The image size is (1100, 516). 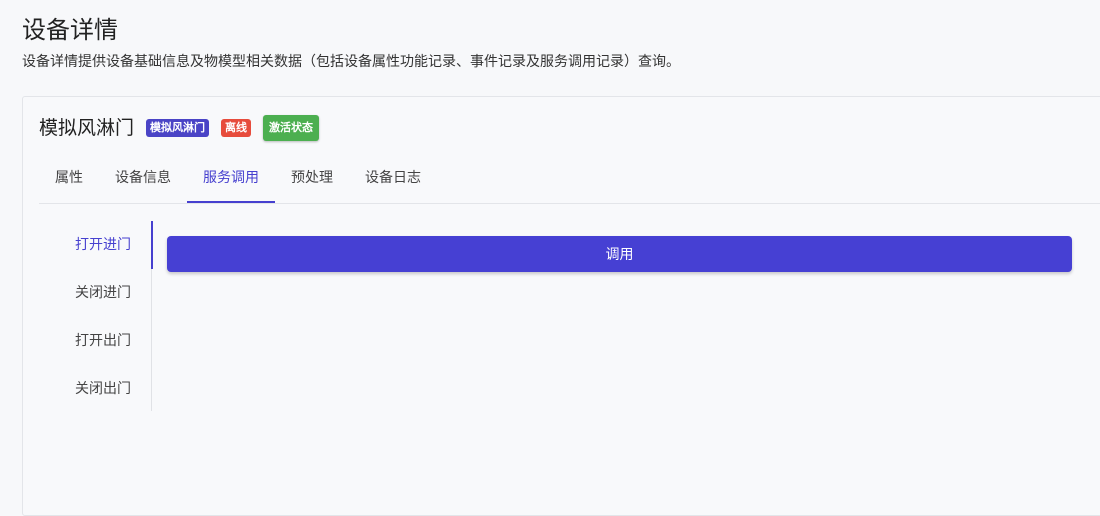 I want to click on status-badge: 离线, so click(x=236, y=128).